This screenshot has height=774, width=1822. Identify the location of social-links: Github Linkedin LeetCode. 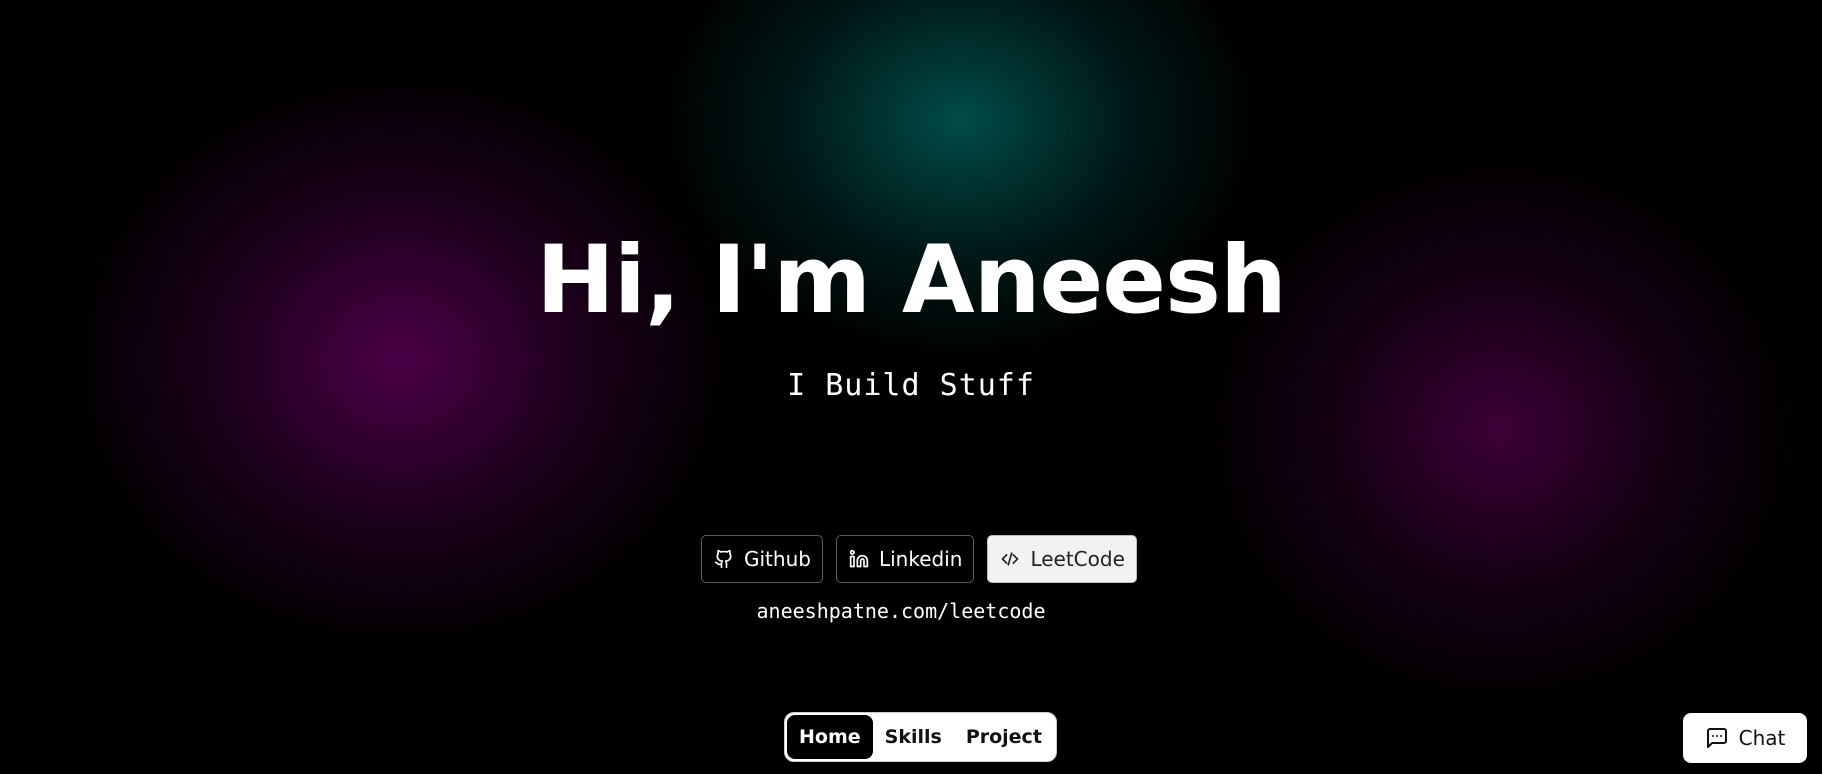
(919, 559).